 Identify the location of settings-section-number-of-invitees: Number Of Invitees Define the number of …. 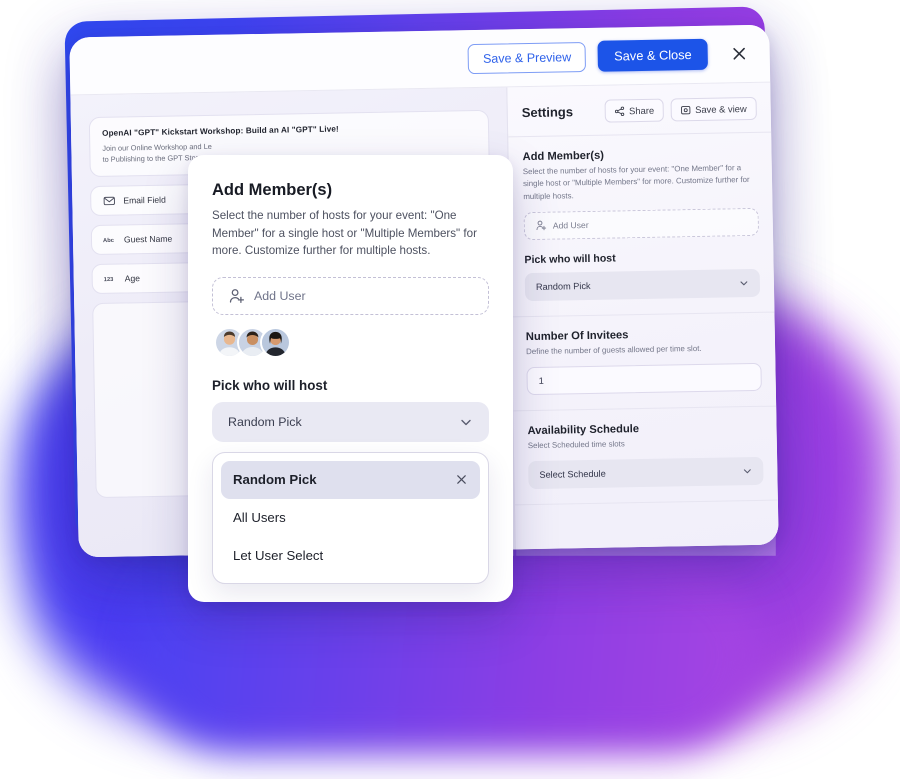
(644, 362).